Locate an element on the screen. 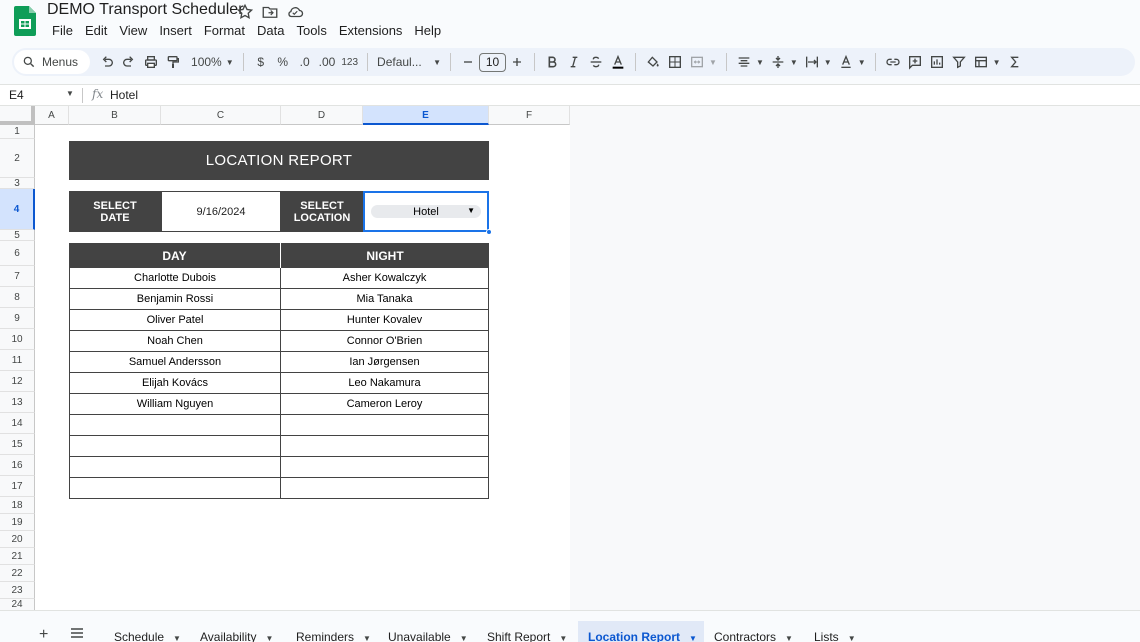 The image size is (1140, 642). text-rotation-button: ▼ is located at coordinates (852, 62).